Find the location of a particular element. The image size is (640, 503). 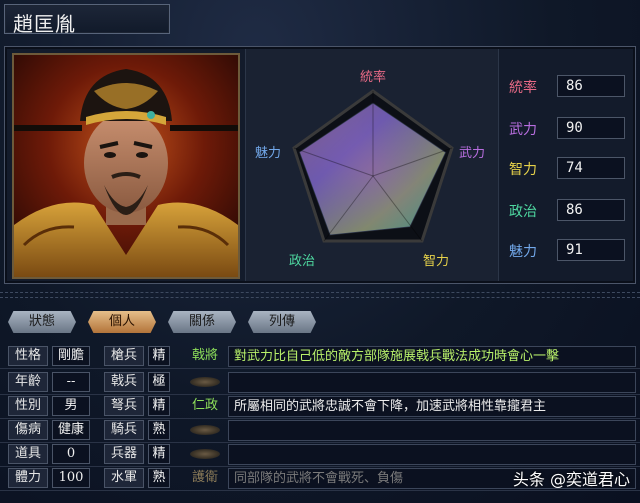

stat-row-intelligence: 智力 74 is located at coordinates (569, 168).